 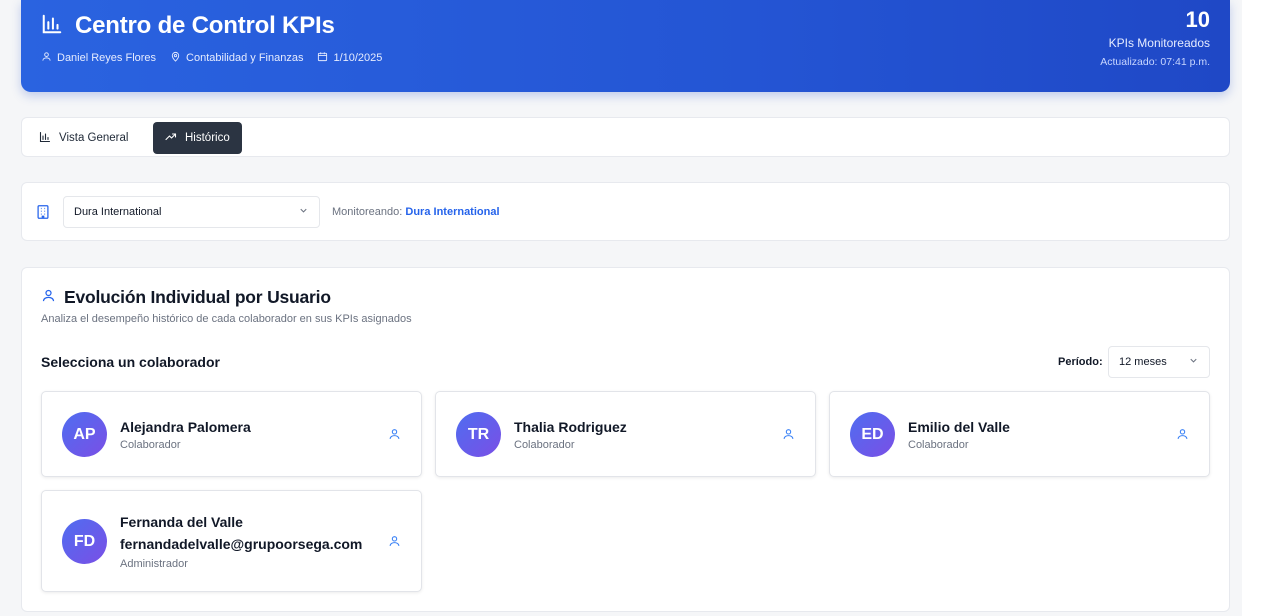 I want to click on user-role: Administrador, so click(x=154, y=564).